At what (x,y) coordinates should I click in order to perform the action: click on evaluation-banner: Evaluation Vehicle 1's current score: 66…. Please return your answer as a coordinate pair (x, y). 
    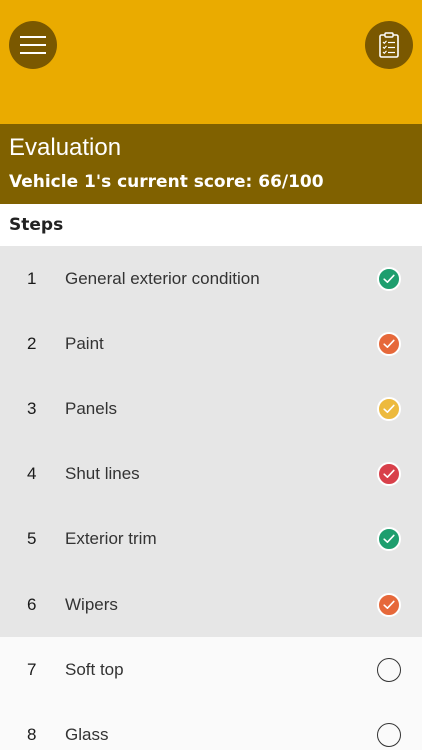
    Looking at the image, I should click on (211, 164).